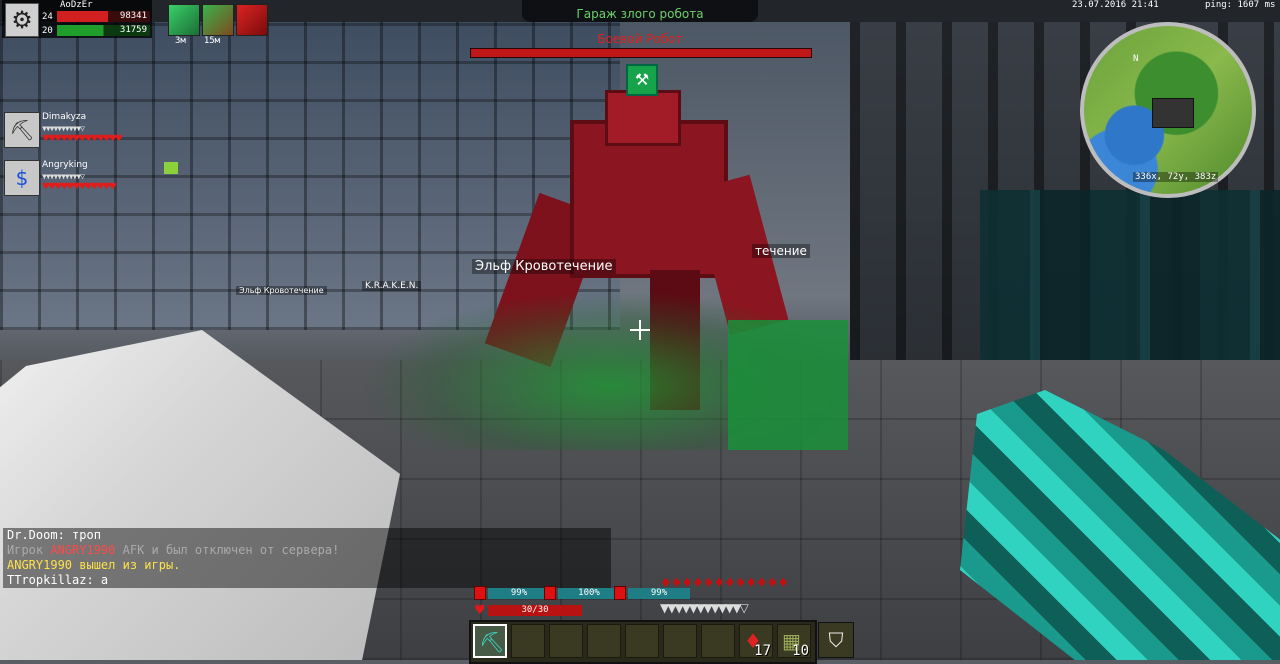  Describe the element at coordinates (704, 608) in the screenshot. I see `armor-bar: ▼▼▼▼▼▼▼▼▼▼▼▽` at that location.